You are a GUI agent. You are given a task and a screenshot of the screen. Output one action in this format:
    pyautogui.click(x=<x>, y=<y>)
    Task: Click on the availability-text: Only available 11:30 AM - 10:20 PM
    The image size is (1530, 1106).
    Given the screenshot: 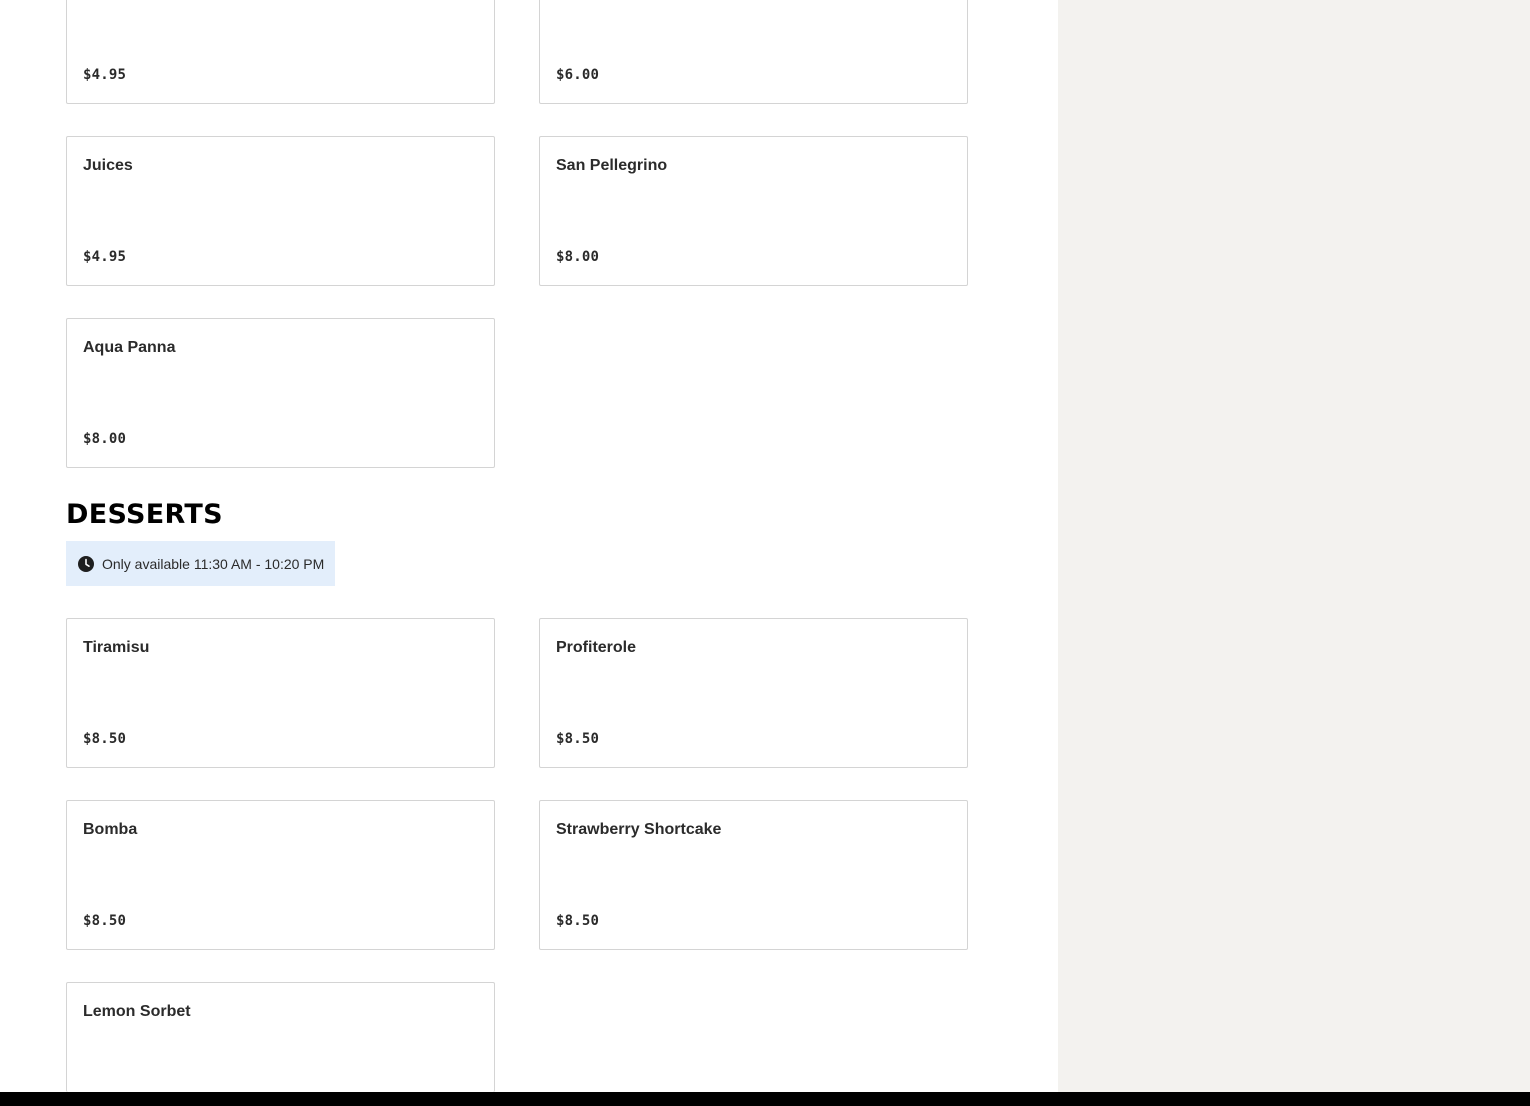 What is the action you would take?
    pyautogui.click(x=213, y=563)
    